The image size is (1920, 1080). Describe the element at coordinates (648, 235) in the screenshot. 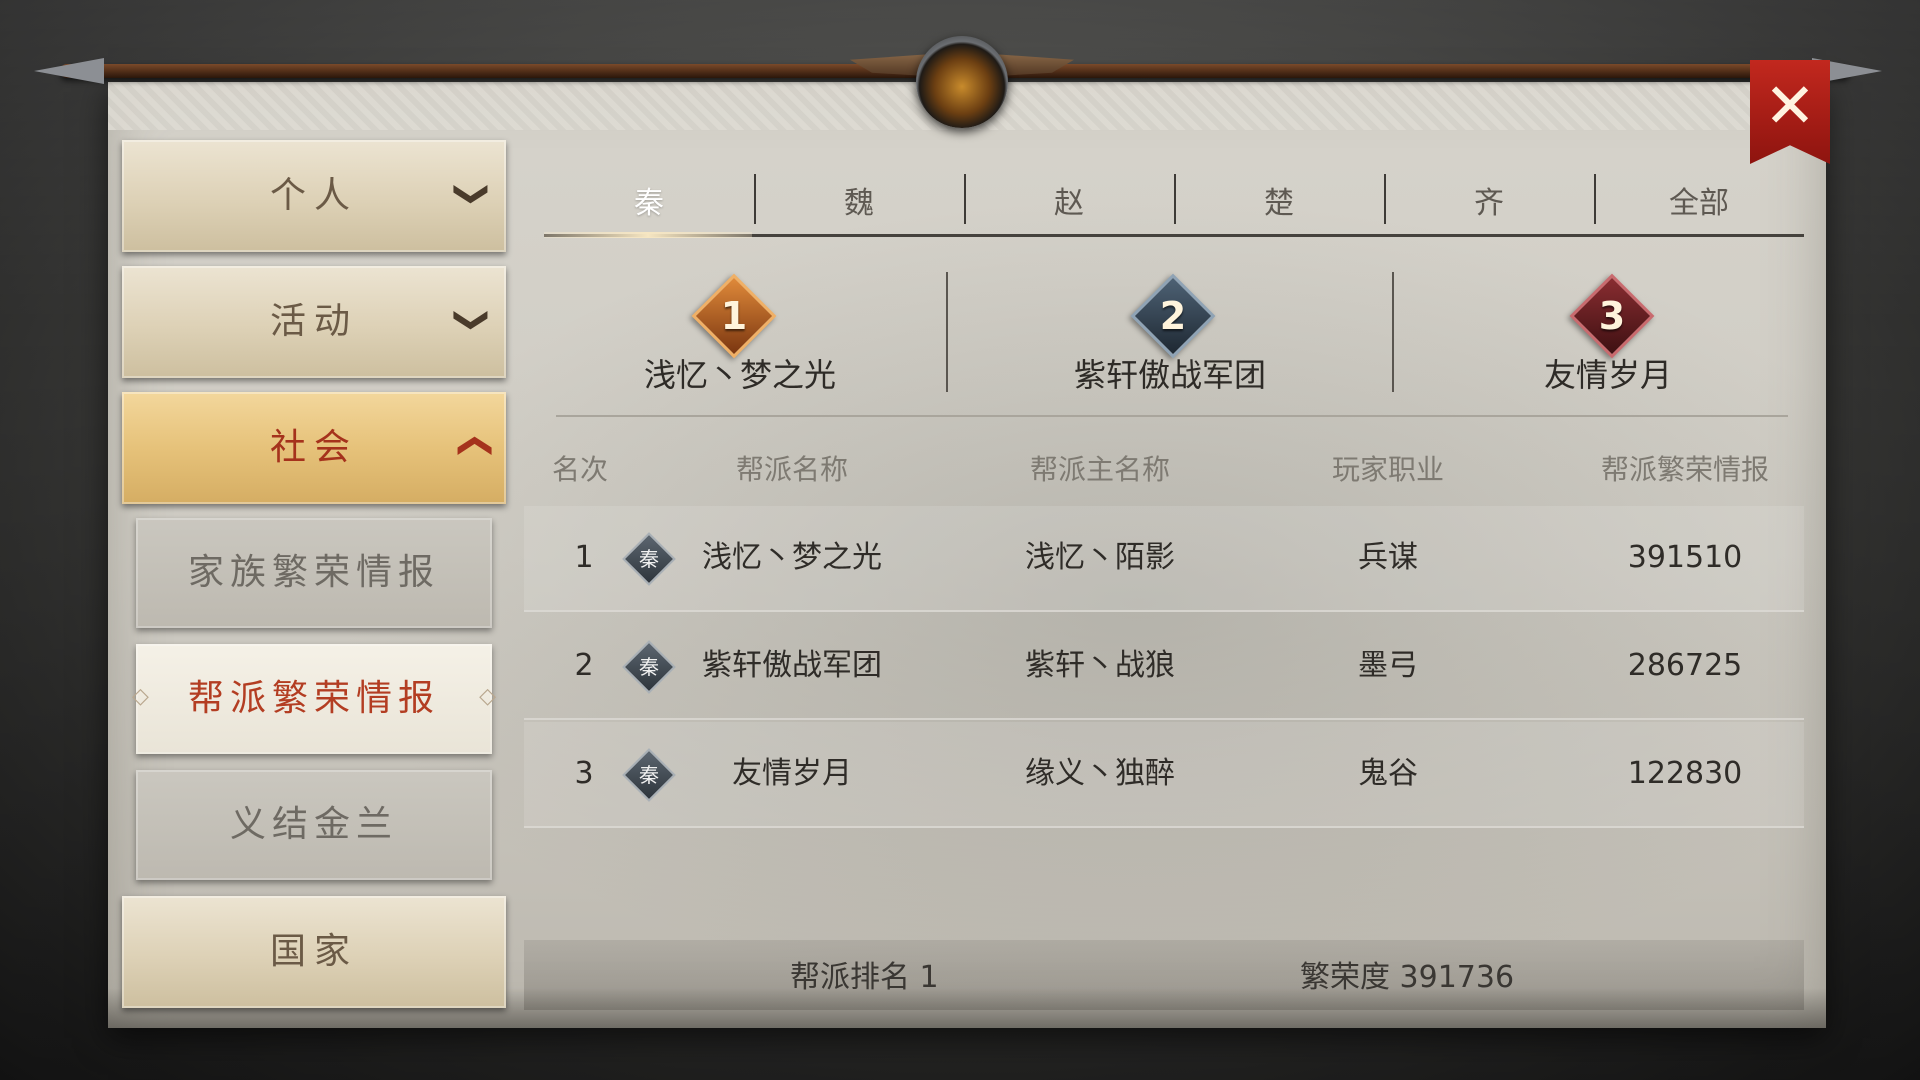

I see `tab-active-indicator` at that location.